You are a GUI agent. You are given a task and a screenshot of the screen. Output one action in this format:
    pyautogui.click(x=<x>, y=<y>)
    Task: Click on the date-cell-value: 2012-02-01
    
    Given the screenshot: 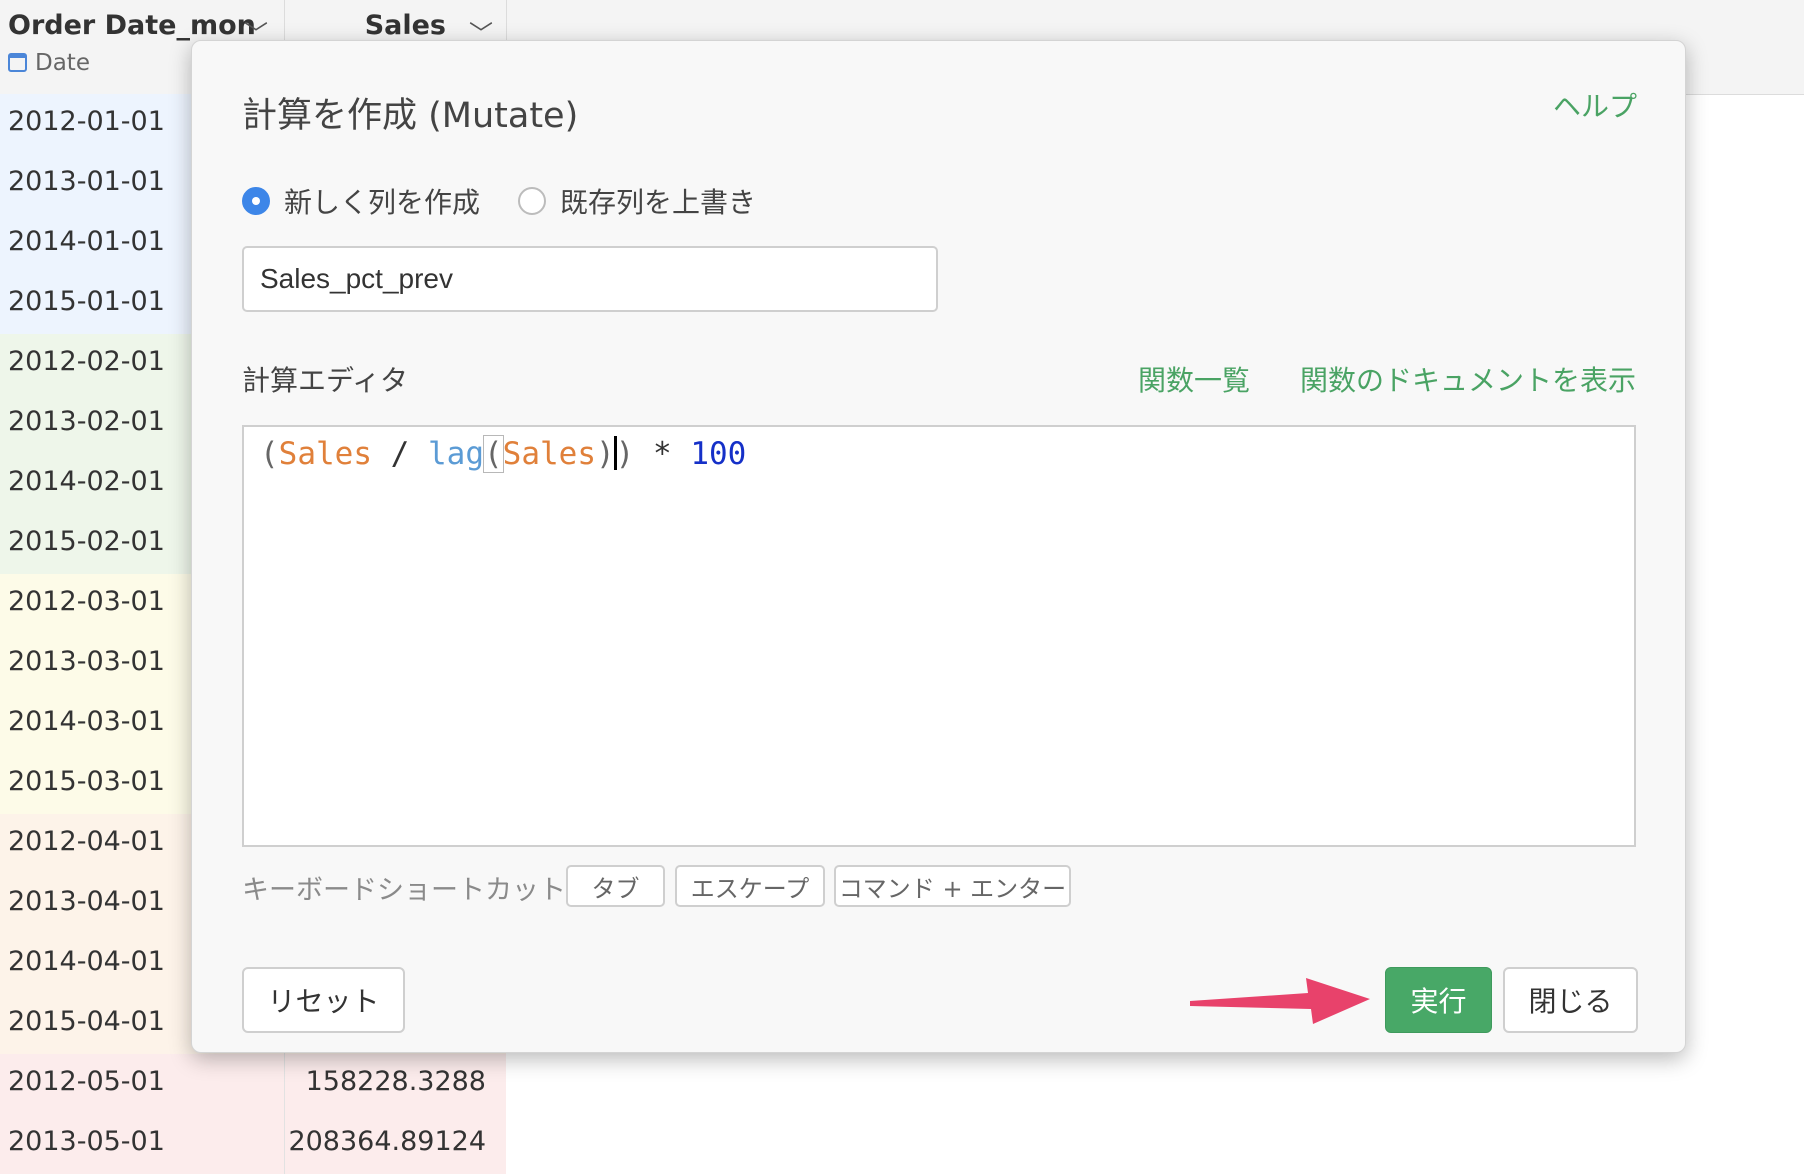 What is the action you would take?
    pyautogui.click(x=86, y=361)
    